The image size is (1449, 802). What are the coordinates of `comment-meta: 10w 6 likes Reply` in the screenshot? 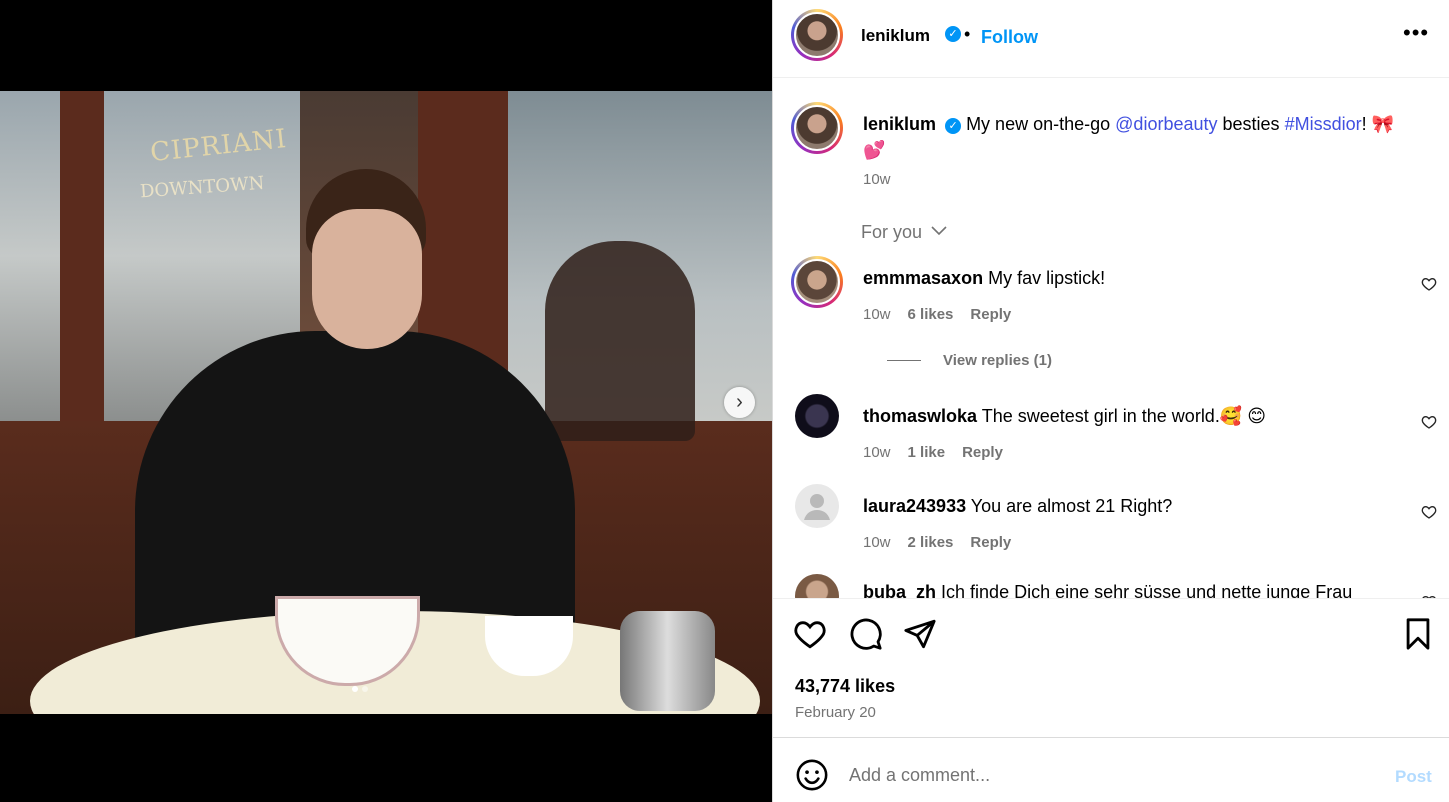 It's located at (937, 314).